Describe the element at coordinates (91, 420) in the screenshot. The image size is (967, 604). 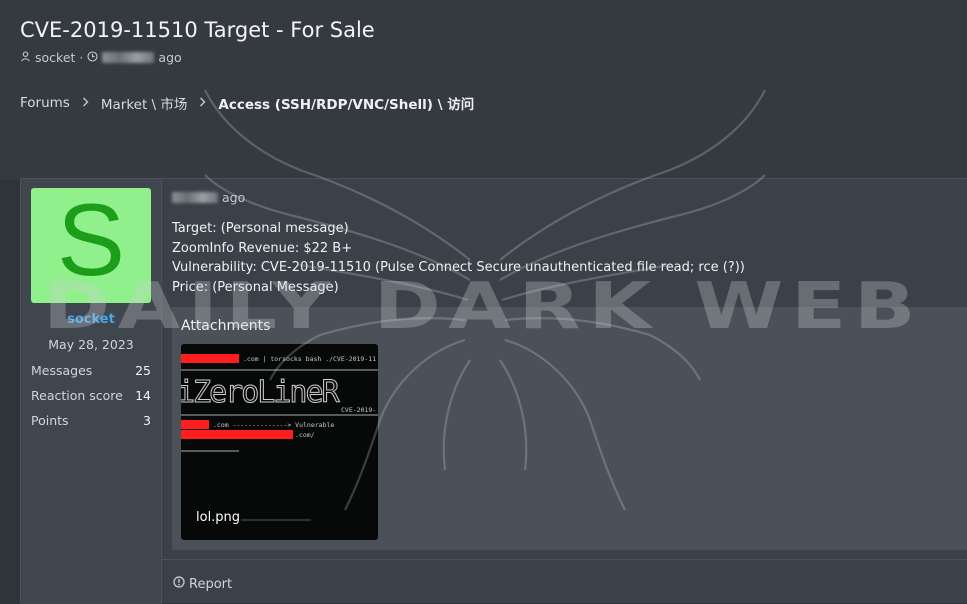
I see `stat-points: Points 3` at that location.